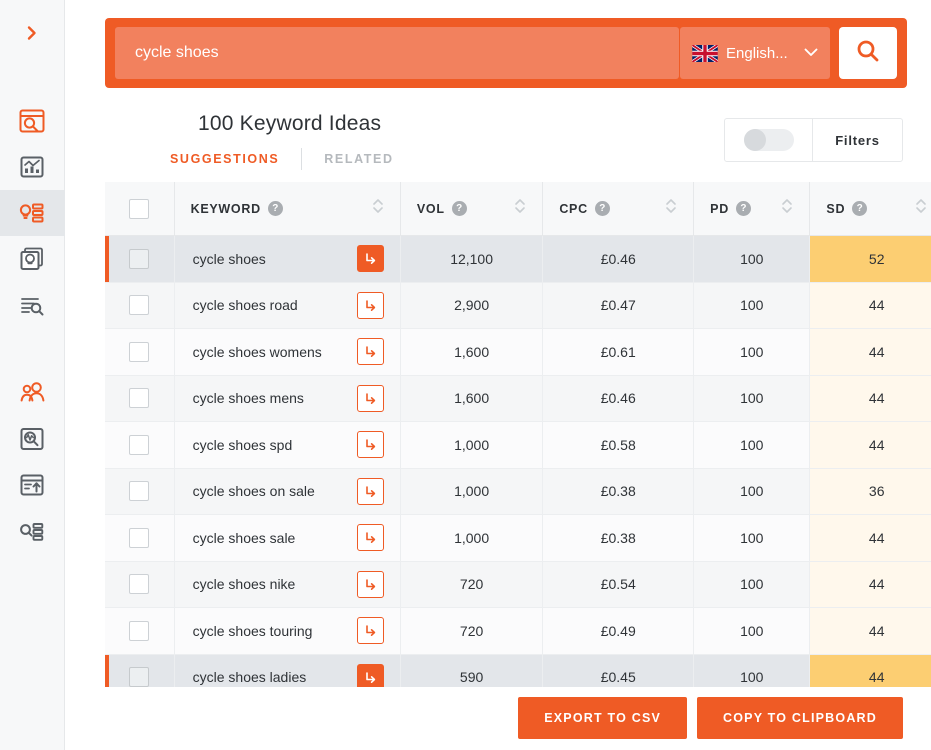 This screenshot has height=750, width=931. What do you see at coordinates (518, 305) in the screenshot?
I see `table-row: cycle shoes road 2,900 £0.47 100 44` at bounding box center [518, 305].